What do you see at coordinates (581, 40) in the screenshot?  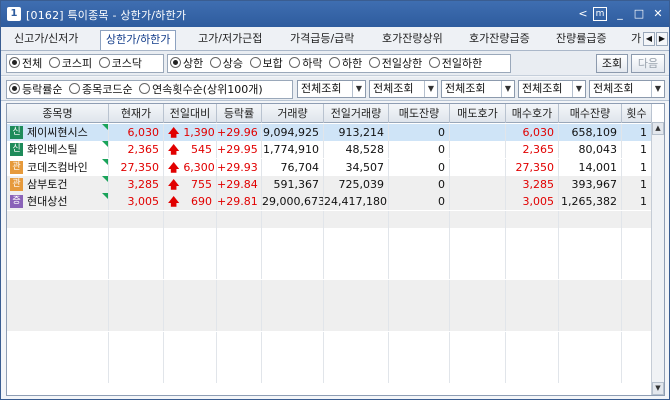 I see `tab-balance-rate-surge: 잔량률급증` at bounding box center [581, 40].